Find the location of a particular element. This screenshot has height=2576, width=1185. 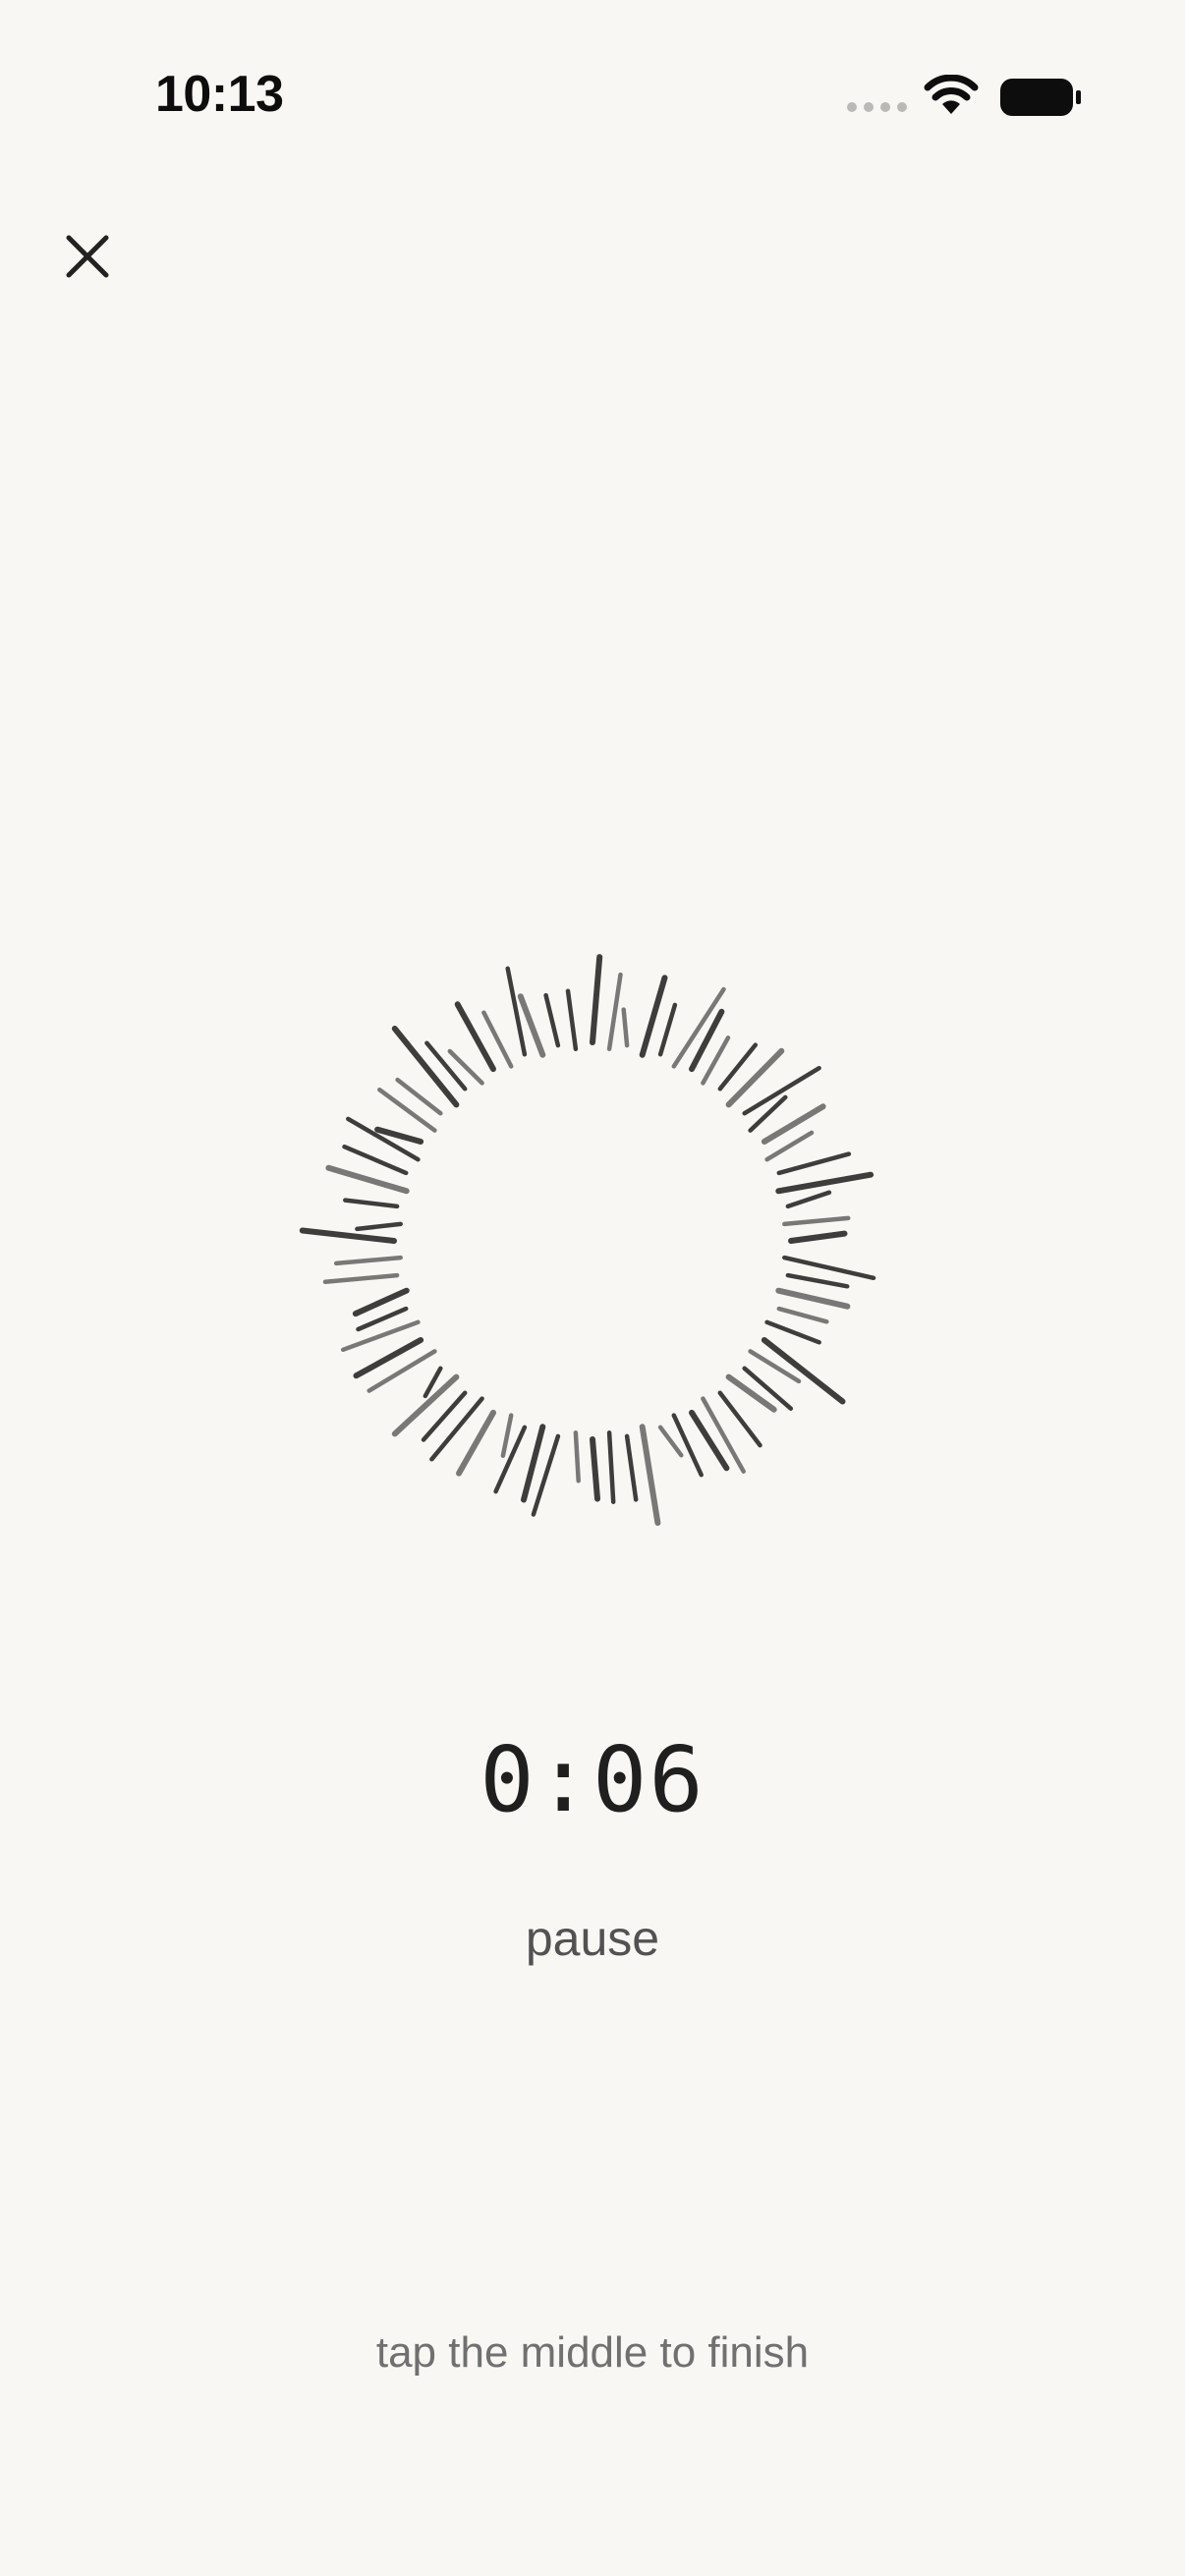

finish-hint: tap the middle to finish is located at coordinates (592, 2352).